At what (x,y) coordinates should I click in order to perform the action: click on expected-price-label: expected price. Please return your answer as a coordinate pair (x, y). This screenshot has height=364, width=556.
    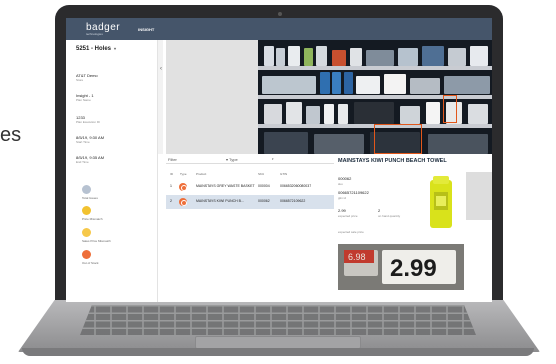
    Looking at the image, I should click on (348, 216).